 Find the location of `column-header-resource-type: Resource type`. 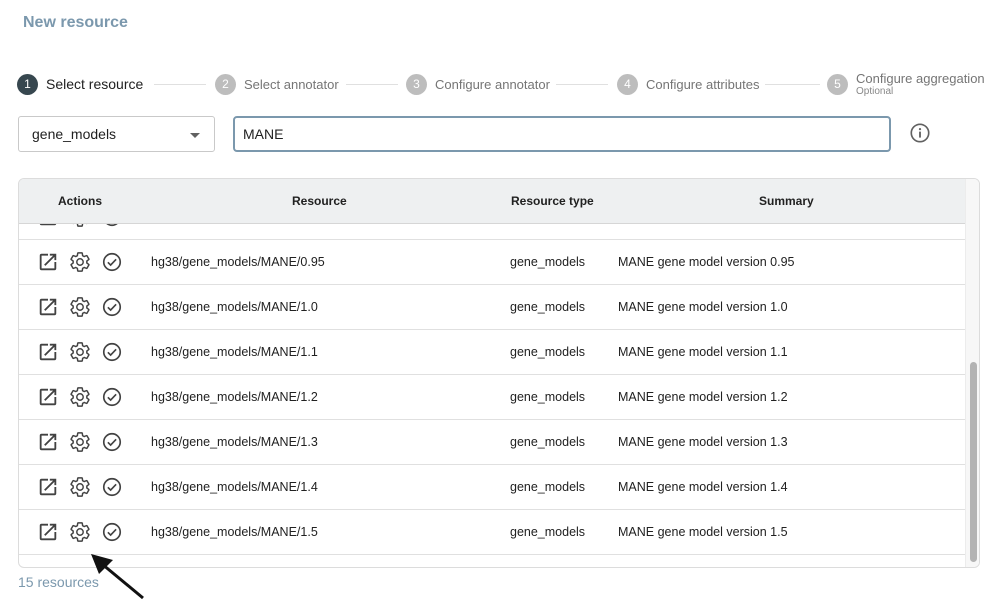

column-header-resource-type: Resource type is located at coordinates (552, 201).